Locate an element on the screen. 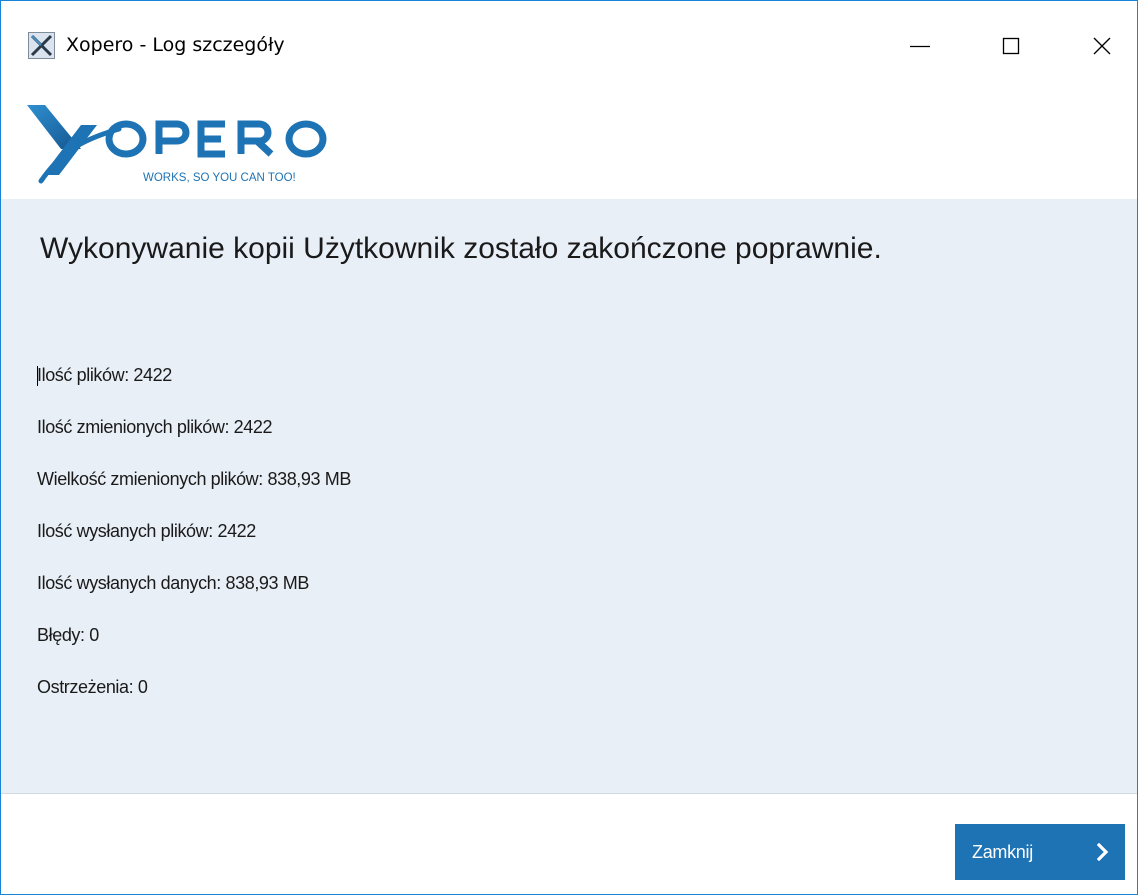 This screenshot has height=895, width=1138. maximize-button is located at coordinates (1011, 46).